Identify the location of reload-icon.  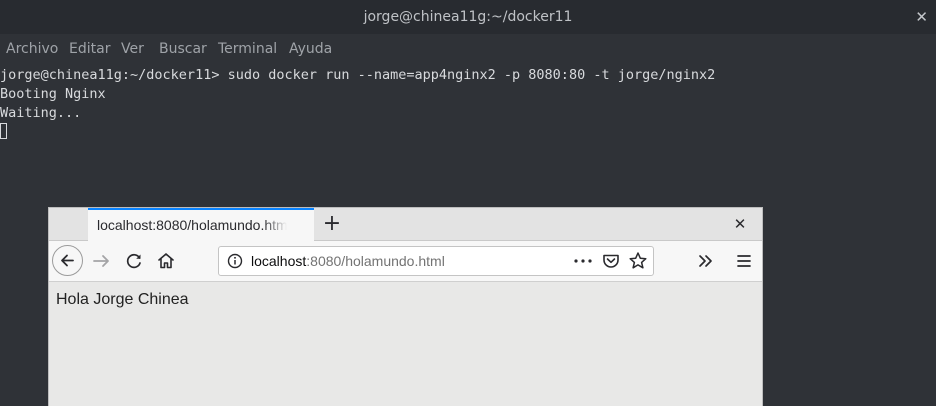
(133, 261).